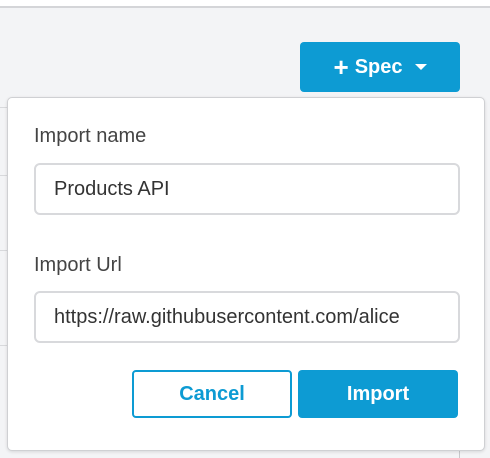  Describe the element at coordinates (78, 265) in the screenshot. I see `import-url-label: Import Url` at that location.